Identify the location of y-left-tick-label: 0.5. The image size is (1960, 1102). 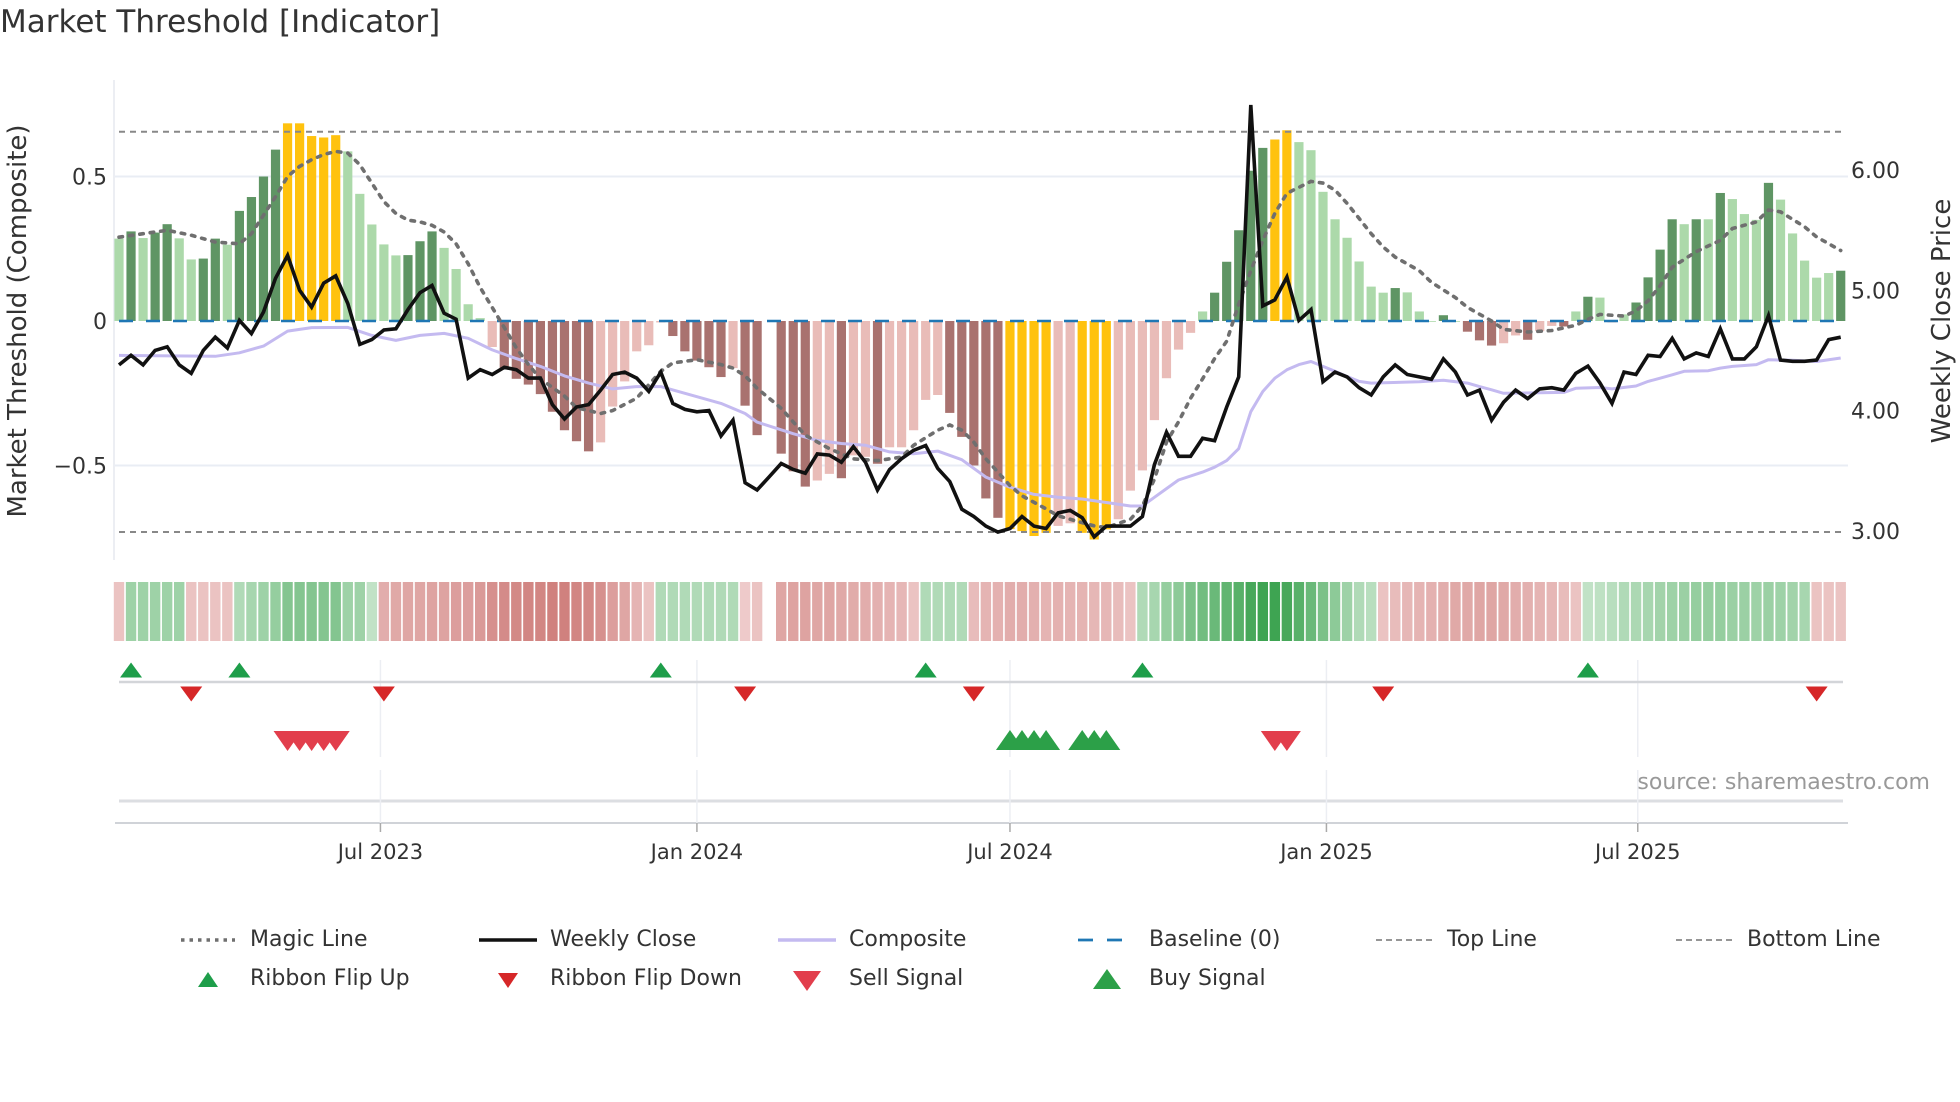
(89, 178).